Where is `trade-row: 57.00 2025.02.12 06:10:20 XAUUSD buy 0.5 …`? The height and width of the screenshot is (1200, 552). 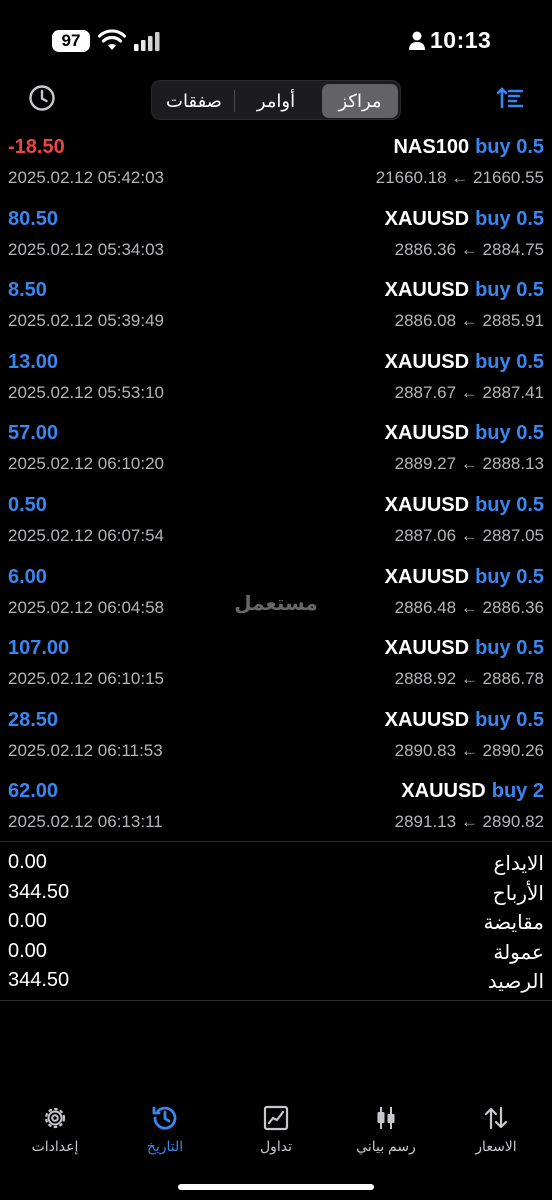
trade-row: 57.00 2025.02.12 06:10:20 XAUUSD buy 0.5 … is located at coordinates (276, 435).